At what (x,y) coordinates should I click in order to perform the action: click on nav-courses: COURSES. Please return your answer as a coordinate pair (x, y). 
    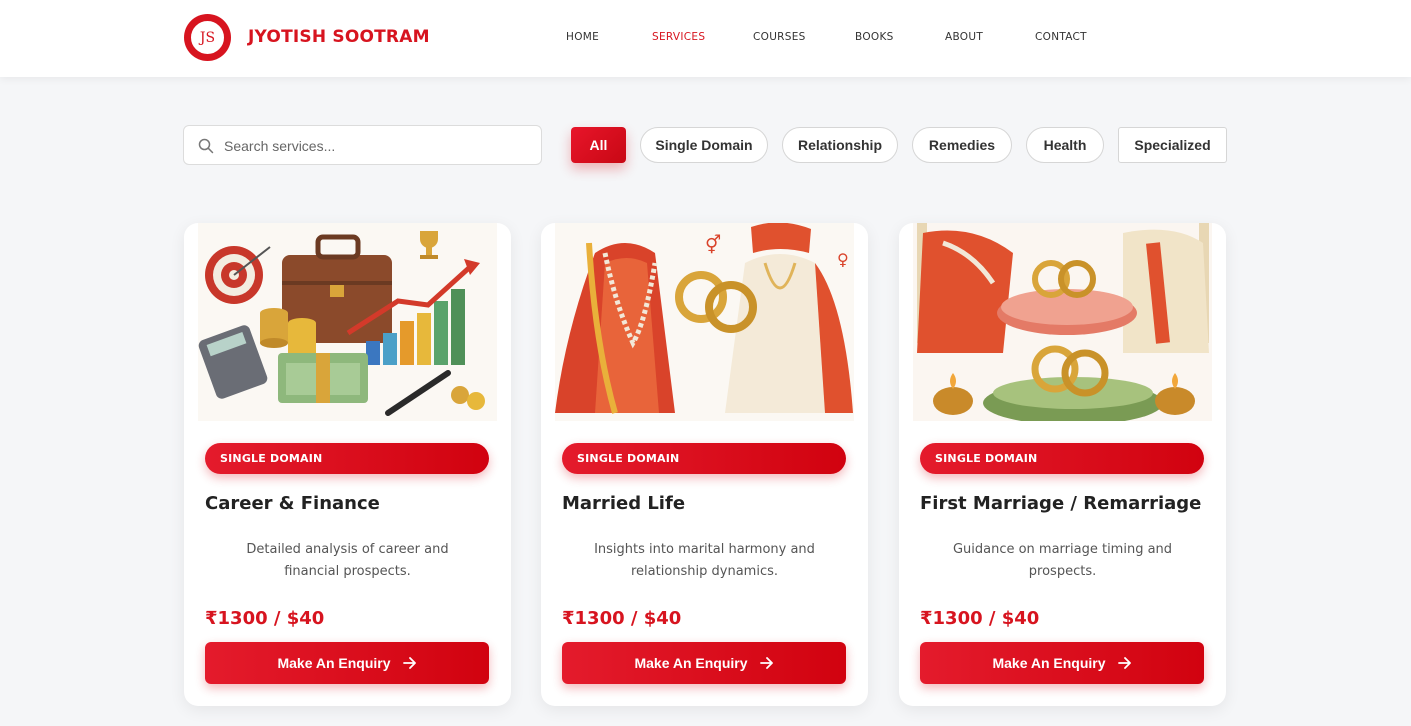
    Looking at the image, I should click on (779, 37).